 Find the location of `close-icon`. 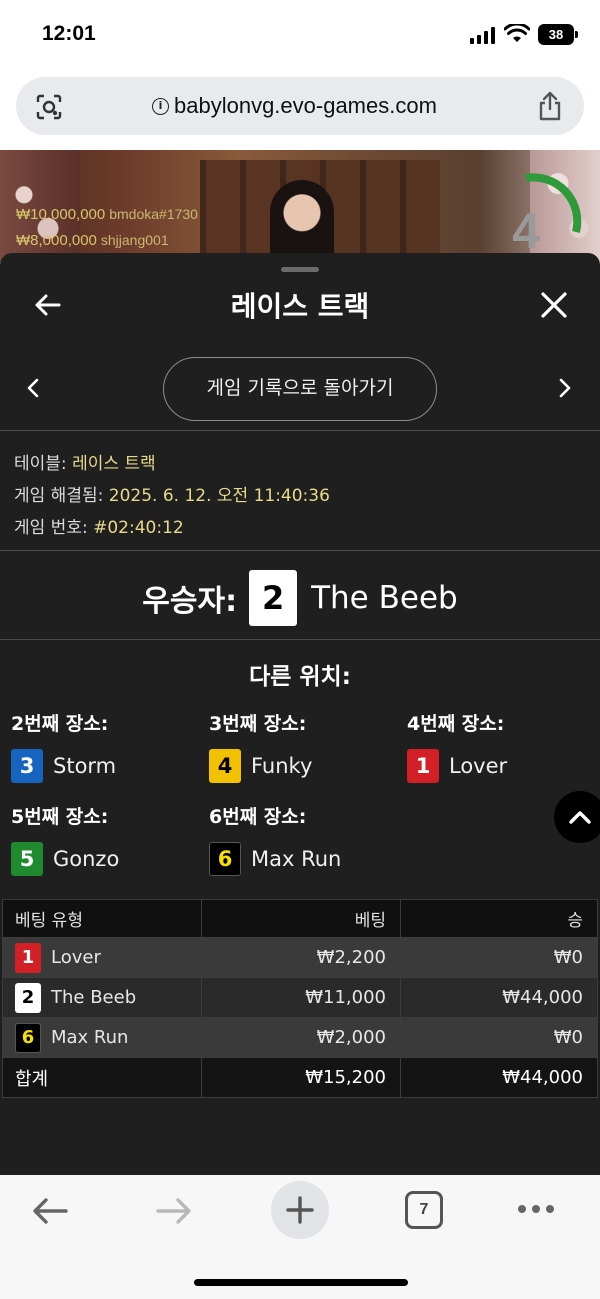

close-icon is located at coordinates (554, 305).